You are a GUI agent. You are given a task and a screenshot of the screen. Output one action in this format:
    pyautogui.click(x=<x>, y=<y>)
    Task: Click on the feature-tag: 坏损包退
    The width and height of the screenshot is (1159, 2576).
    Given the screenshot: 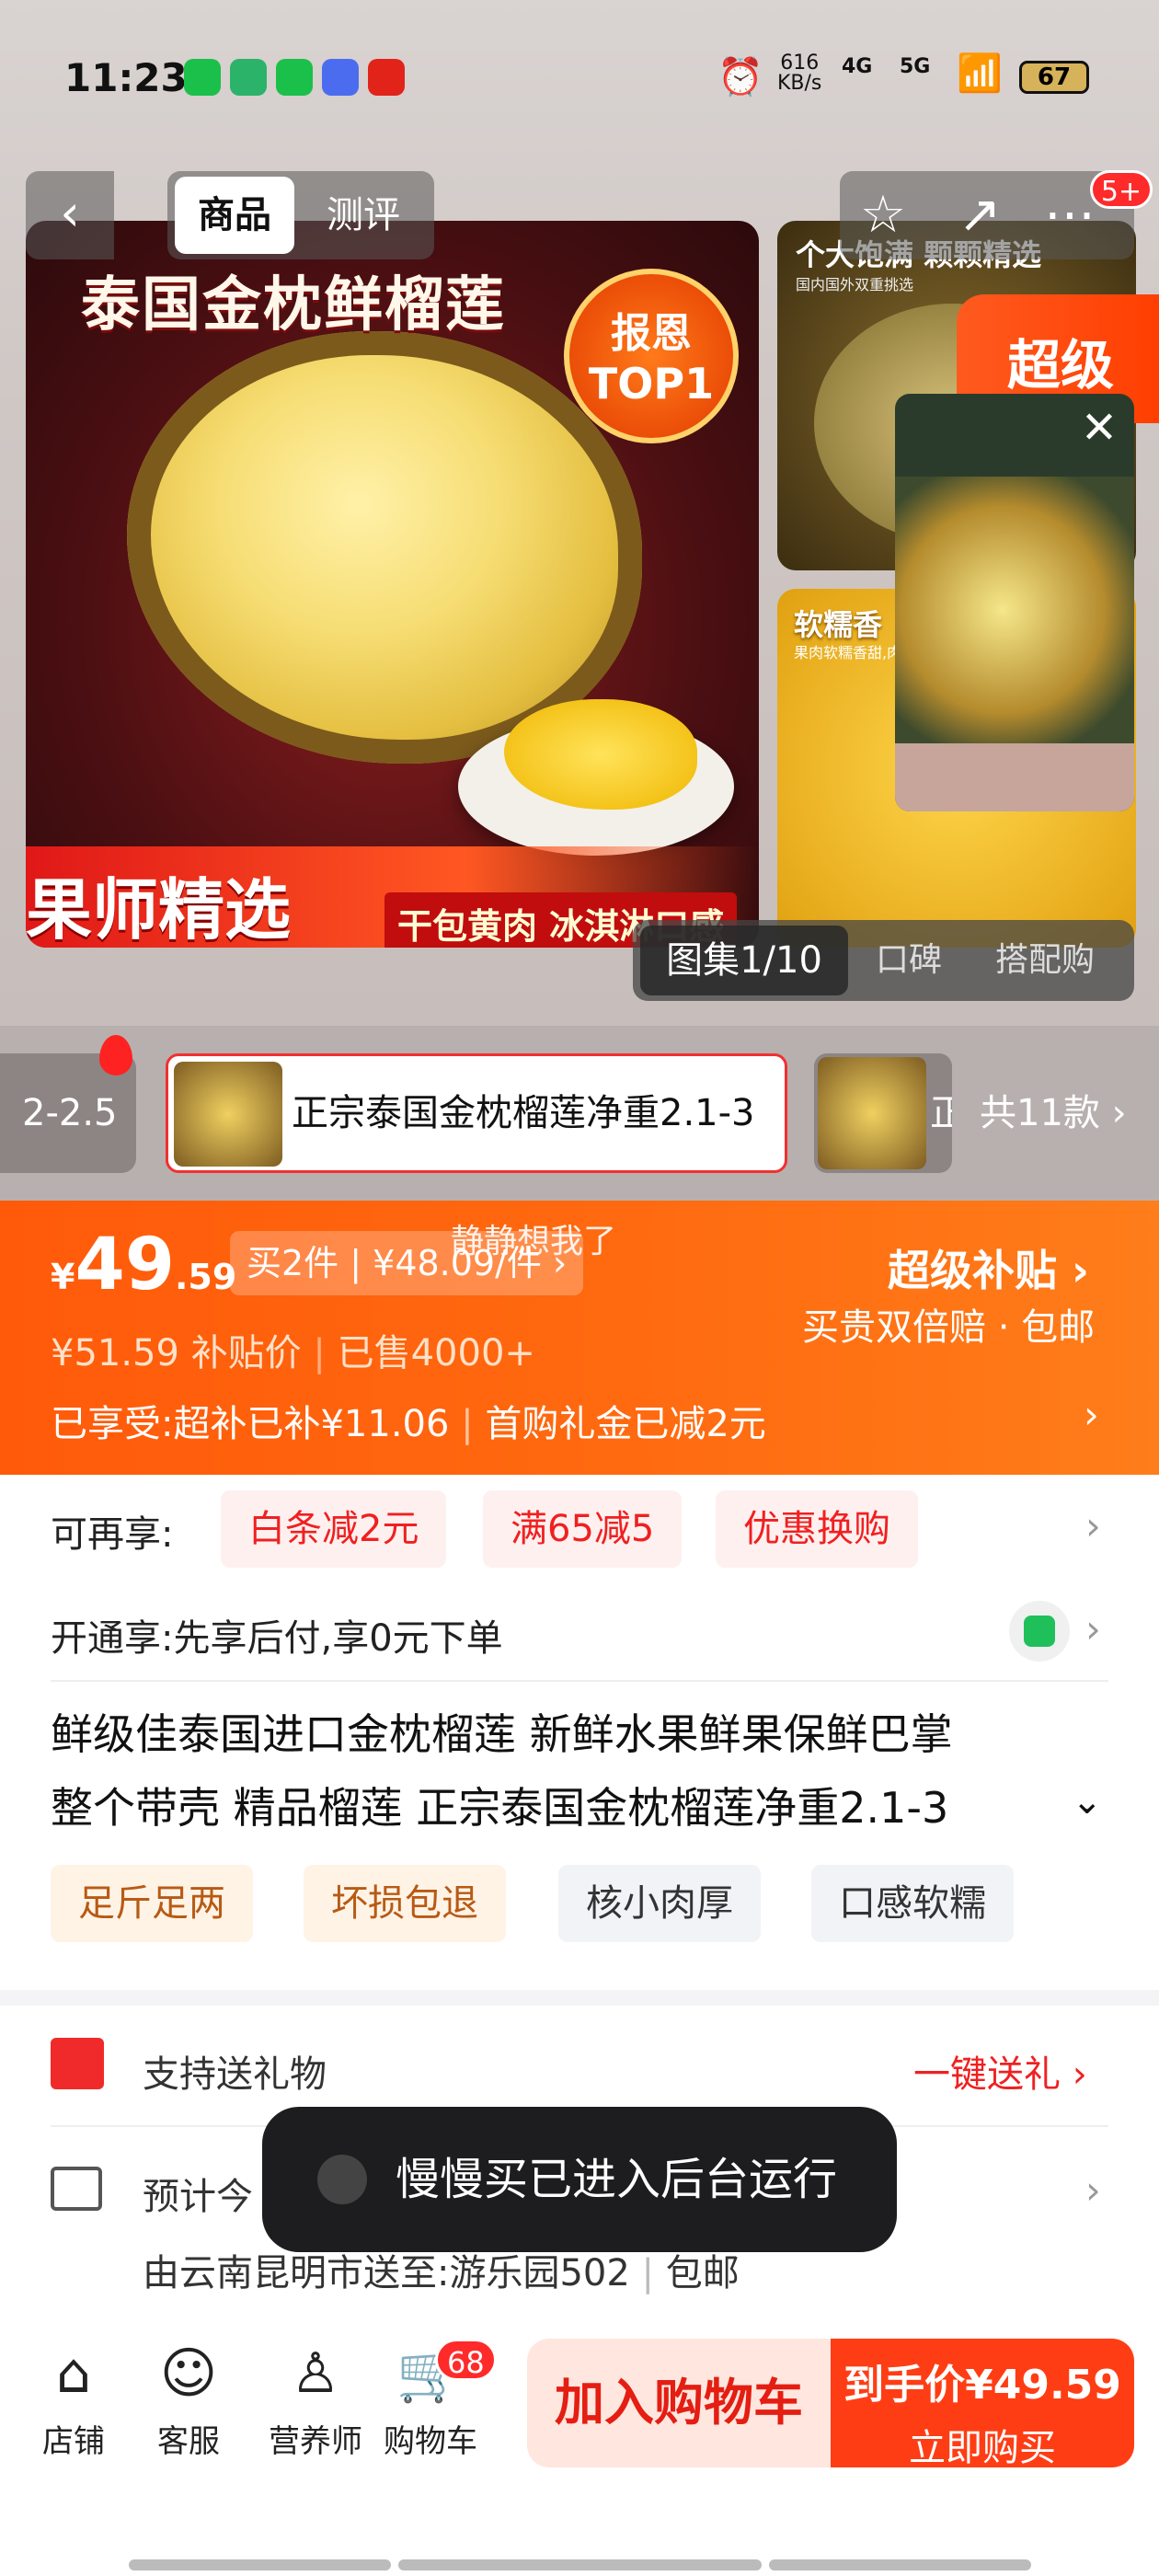 What is the action you would take?
    pyautogui.click(x=405, y=1903)
    